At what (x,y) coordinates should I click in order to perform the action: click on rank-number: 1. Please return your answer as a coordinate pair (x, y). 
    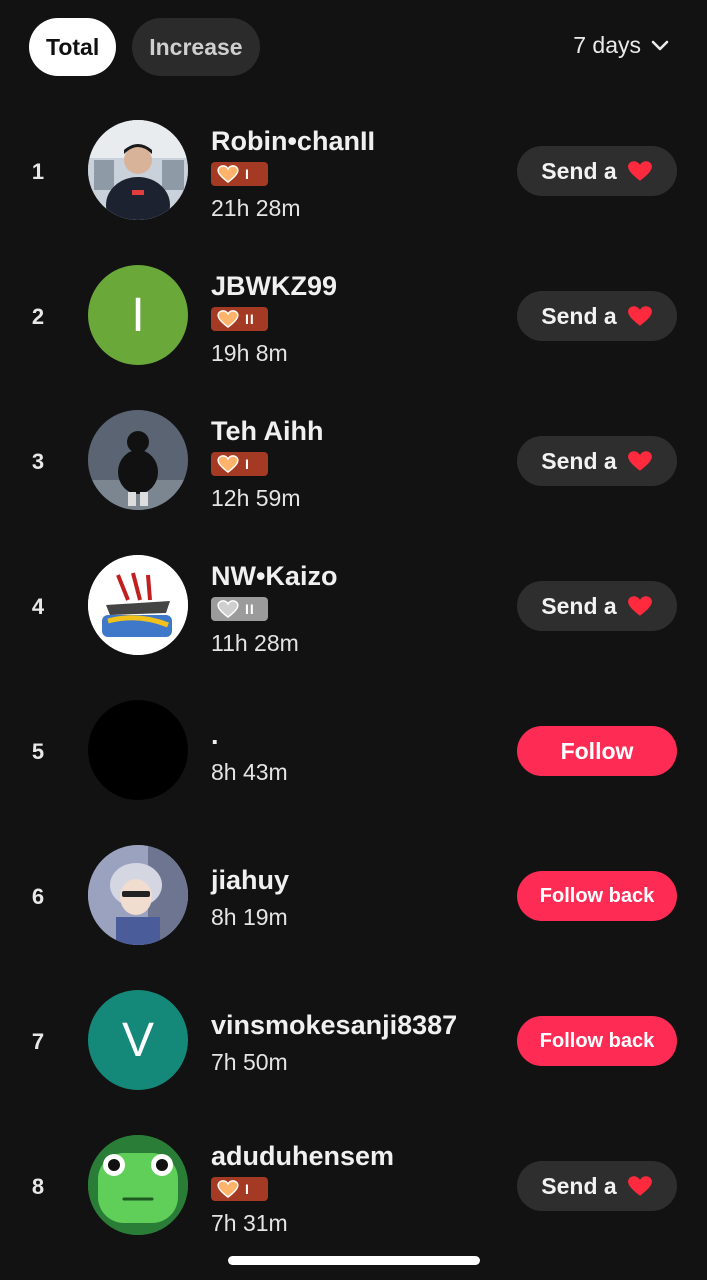
    Looking at the image, I should click on (38, 171).